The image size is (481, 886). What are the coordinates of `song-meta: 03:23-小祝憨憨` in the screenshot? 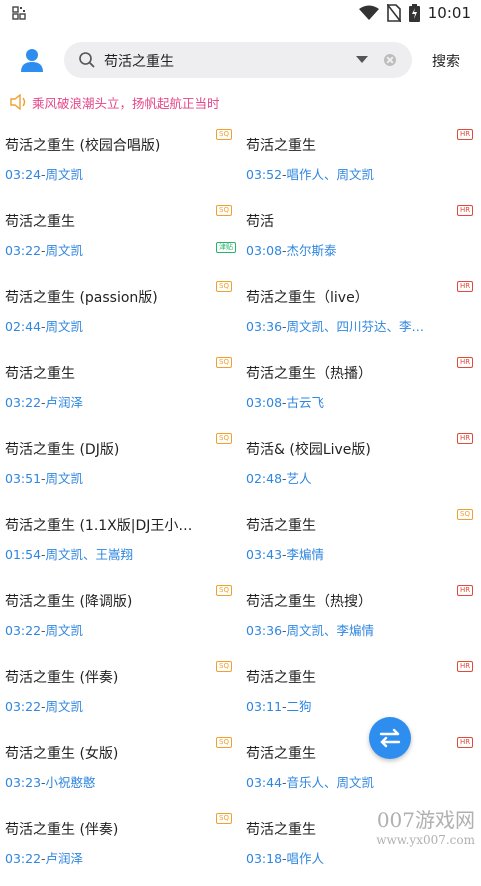 It's located at (50, 781).